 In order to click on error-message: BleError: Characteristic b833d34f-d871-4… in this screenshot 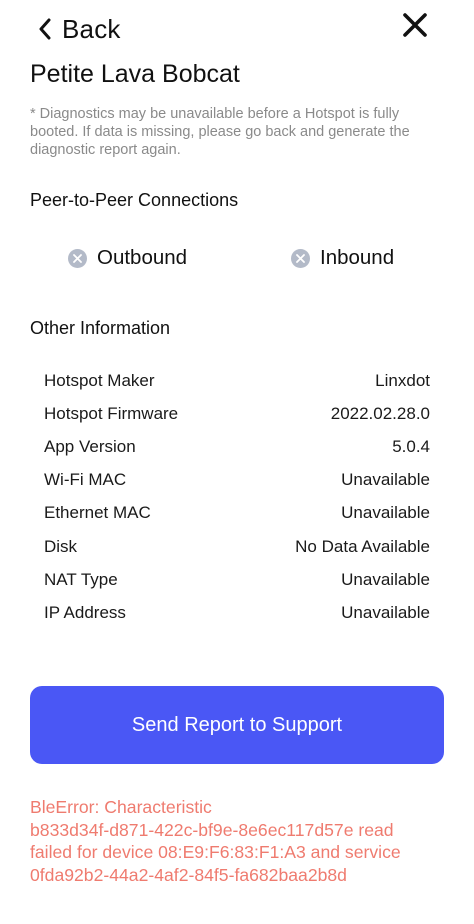, I will do `click(240, 841)`.